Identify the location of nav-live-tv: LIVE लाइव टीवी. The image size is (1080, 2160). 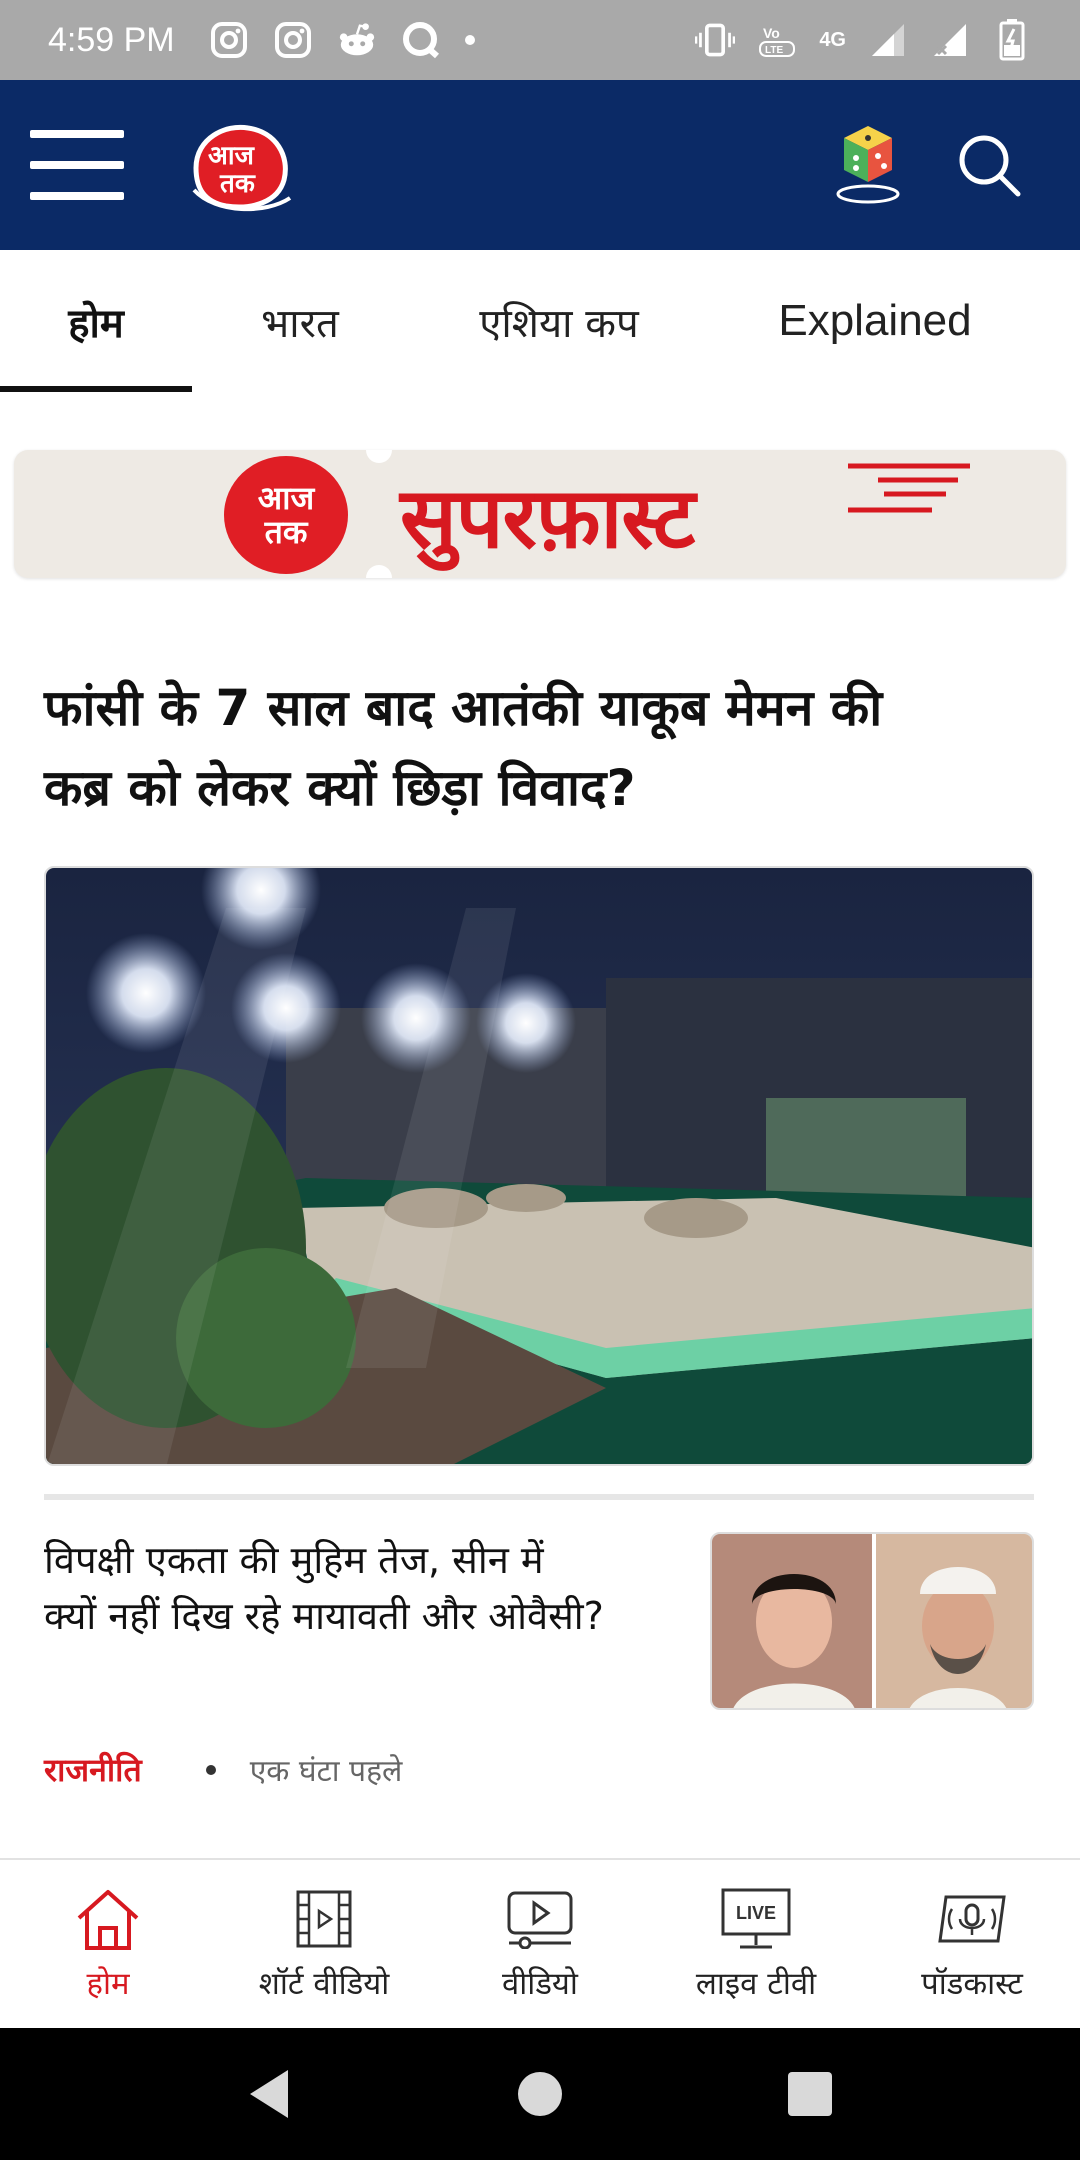
(756, 1945).